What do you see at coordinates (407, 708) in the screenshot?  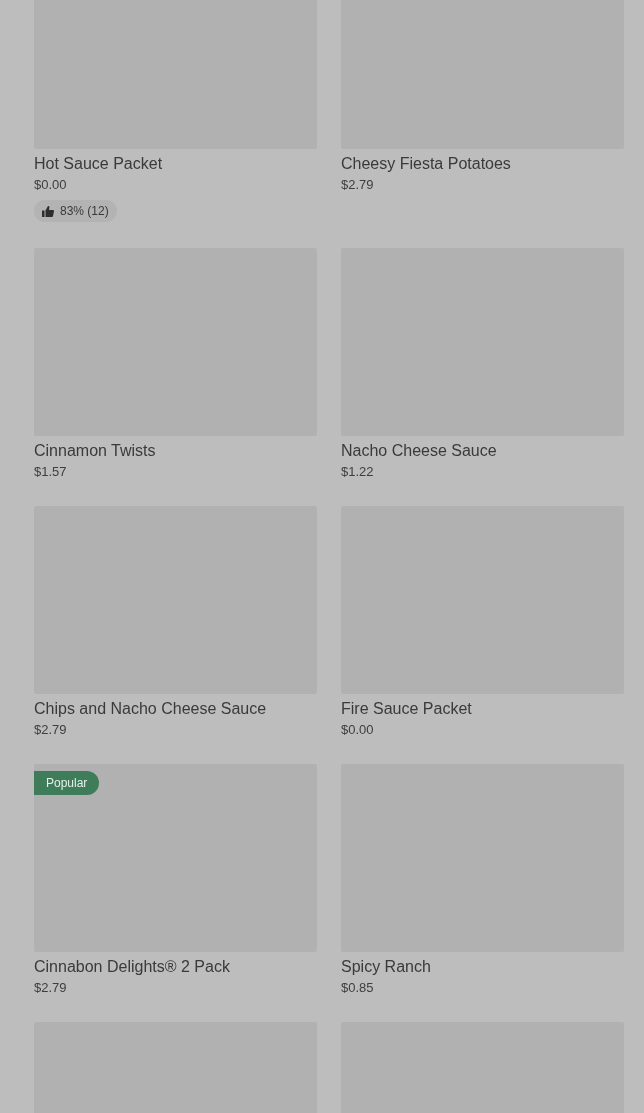 I see `item-name: Fire Sauce Packet` at bounding box center [407, 708].